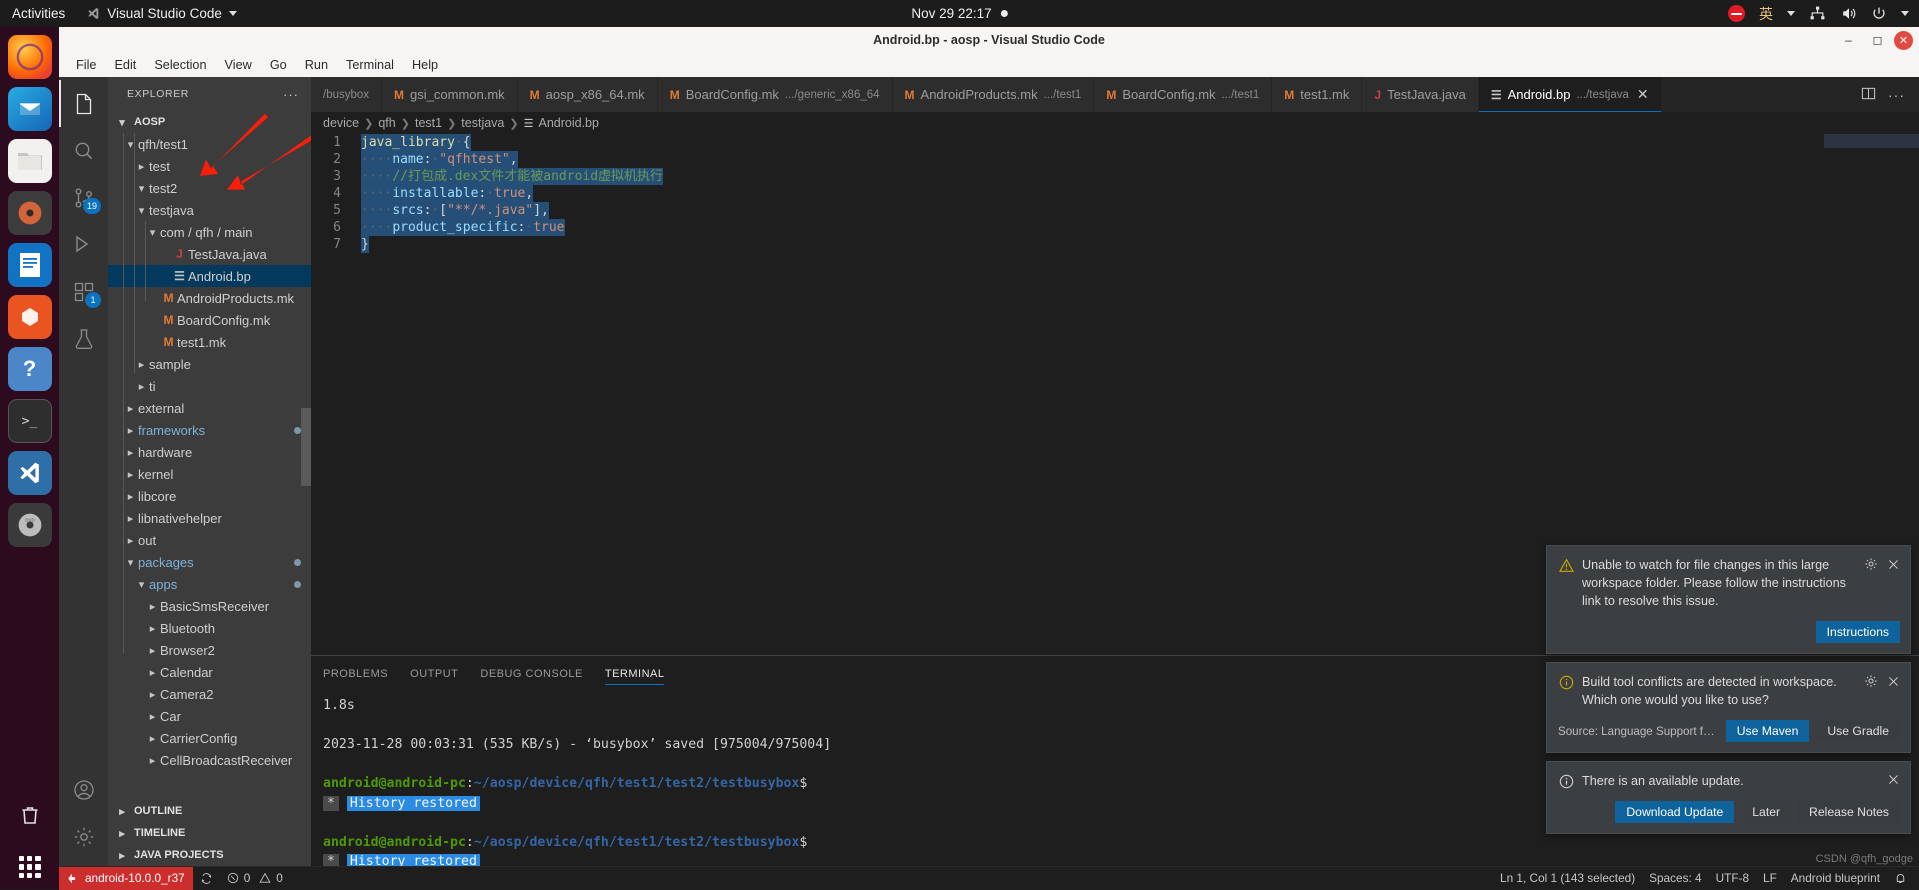 Image resolution: width=1919 pixels, height=890 pixels. I want to click on network-icon, so click(1817, 13).